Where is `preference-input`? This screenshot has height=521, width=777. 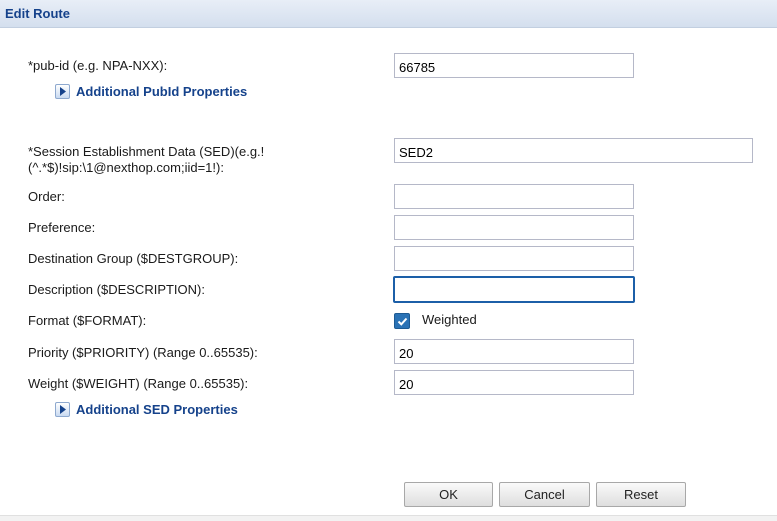 preference-input is located at coordinates (514, 227).